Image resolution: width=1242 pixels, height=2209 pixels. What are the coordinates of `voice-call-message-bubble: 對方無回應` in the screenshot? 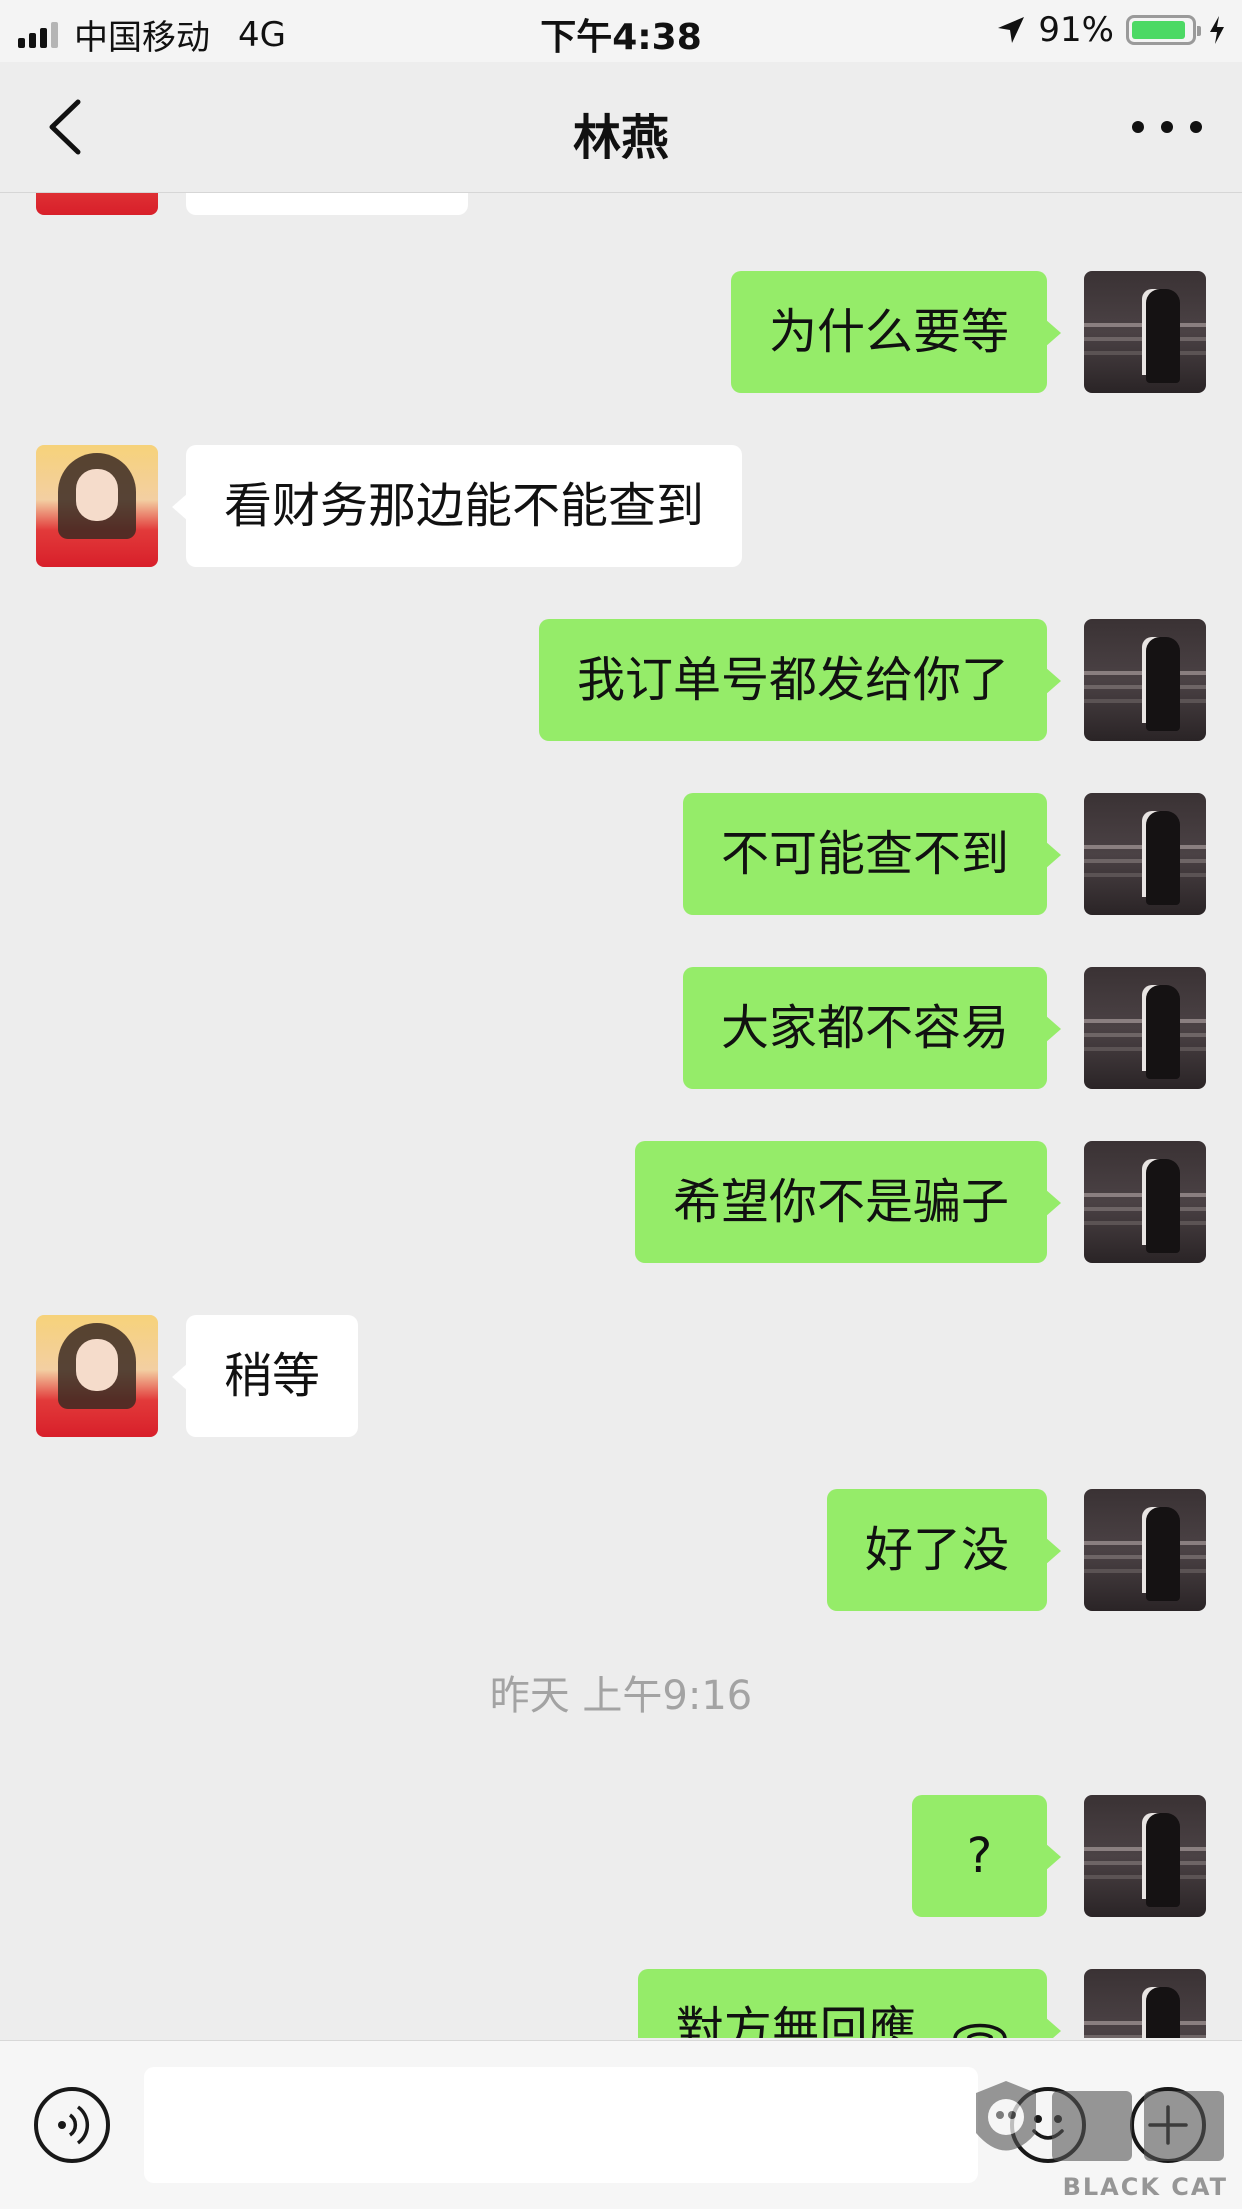 It's located at (849, 2003).